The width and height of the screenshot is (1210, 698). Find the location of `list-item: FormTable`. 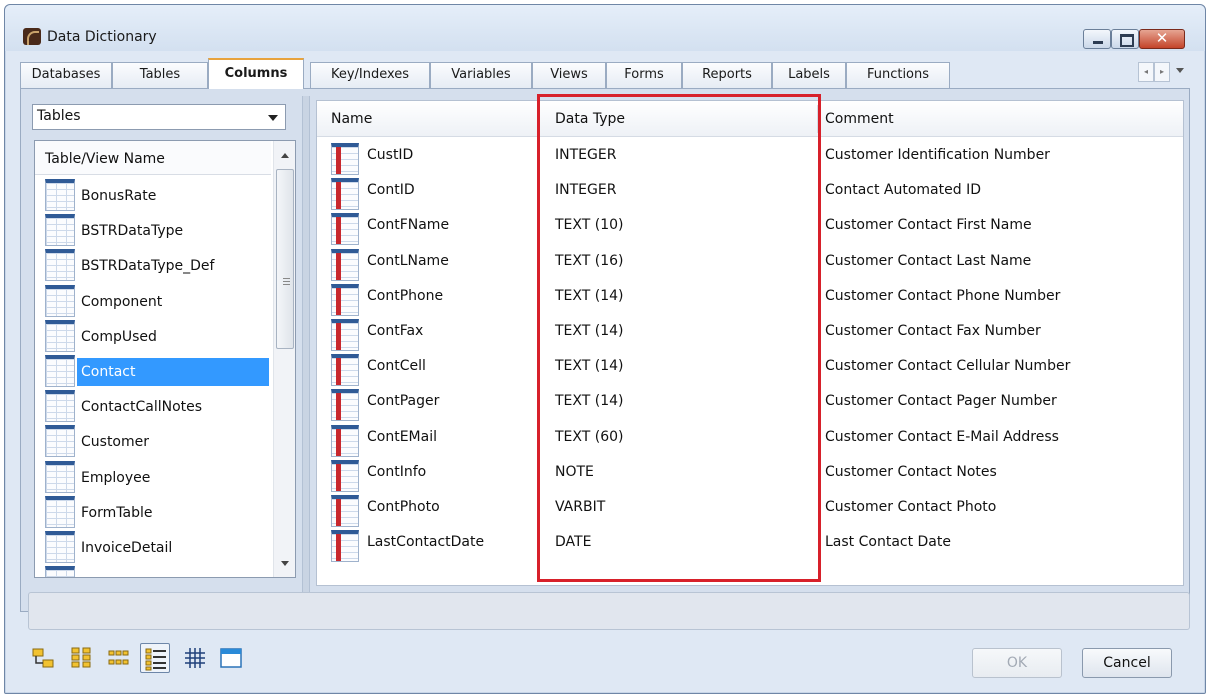

list-item: FormTable is located at coordinates (153, 511).